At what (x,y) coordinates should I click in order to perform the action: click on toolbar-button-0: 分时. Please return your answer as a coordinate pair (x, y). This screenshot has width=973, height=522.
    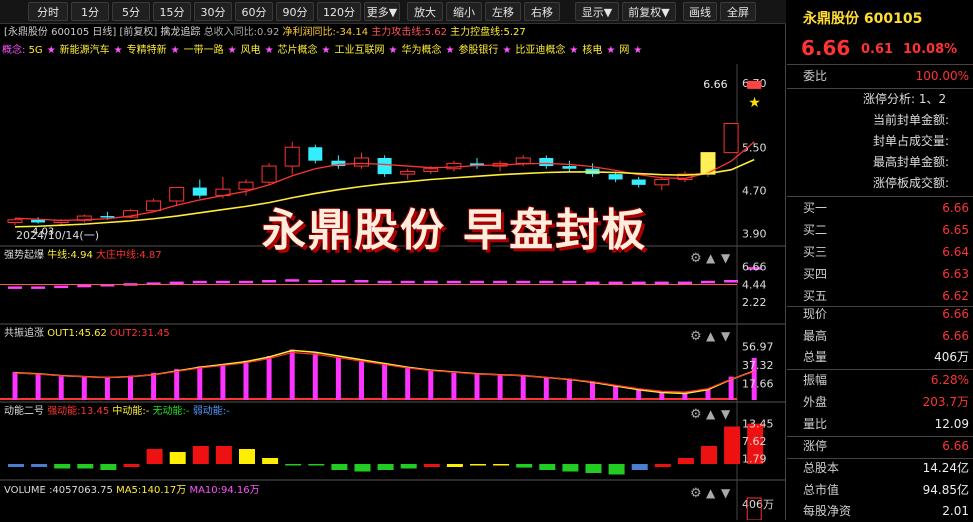
    Looking at the image, I should click on (48, 11).